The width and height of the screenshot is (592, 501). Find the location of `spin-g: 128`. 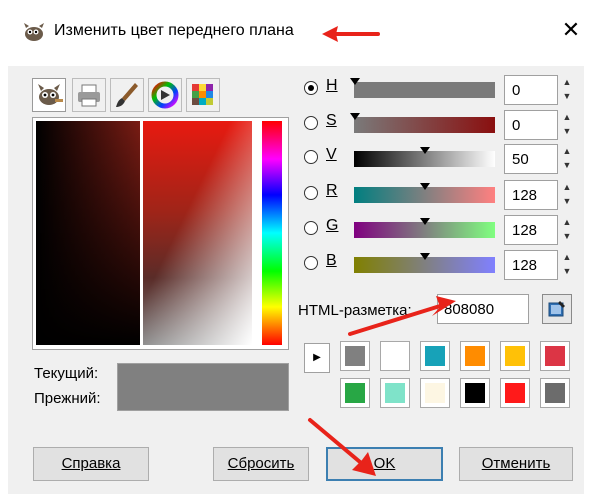

spin-g: 128 is located at coordinates (531, 230).